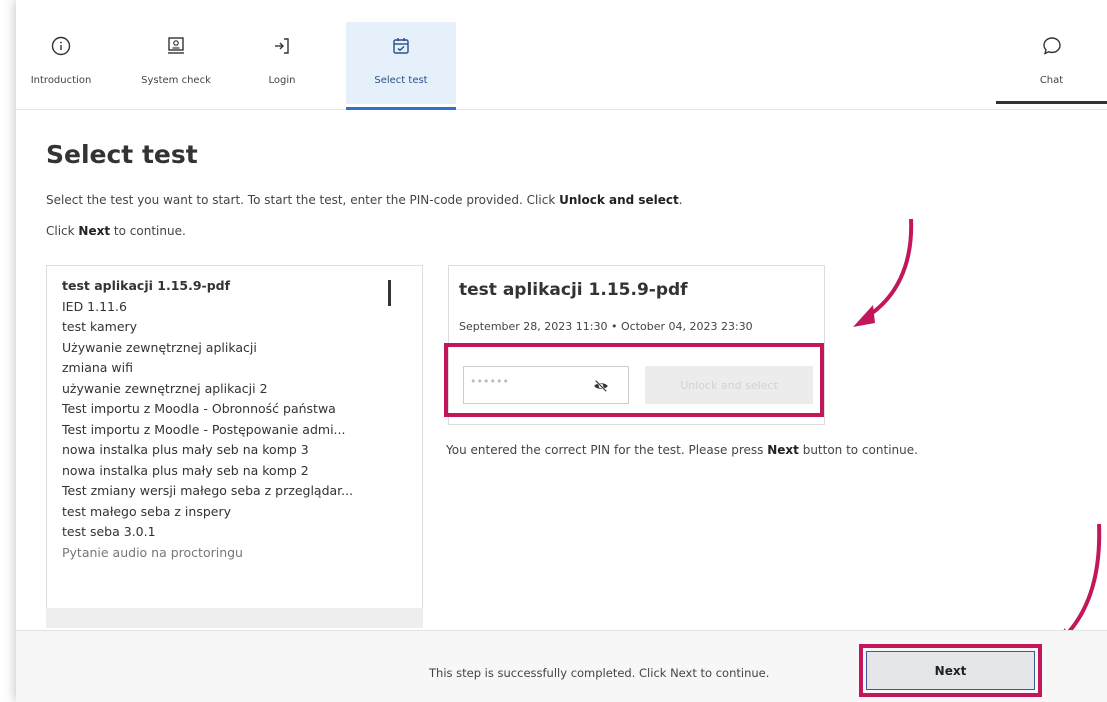 The width and height of the screenshot is (1107, 702). I want to click on list-item: zmiana wifi, so click(242, 368).